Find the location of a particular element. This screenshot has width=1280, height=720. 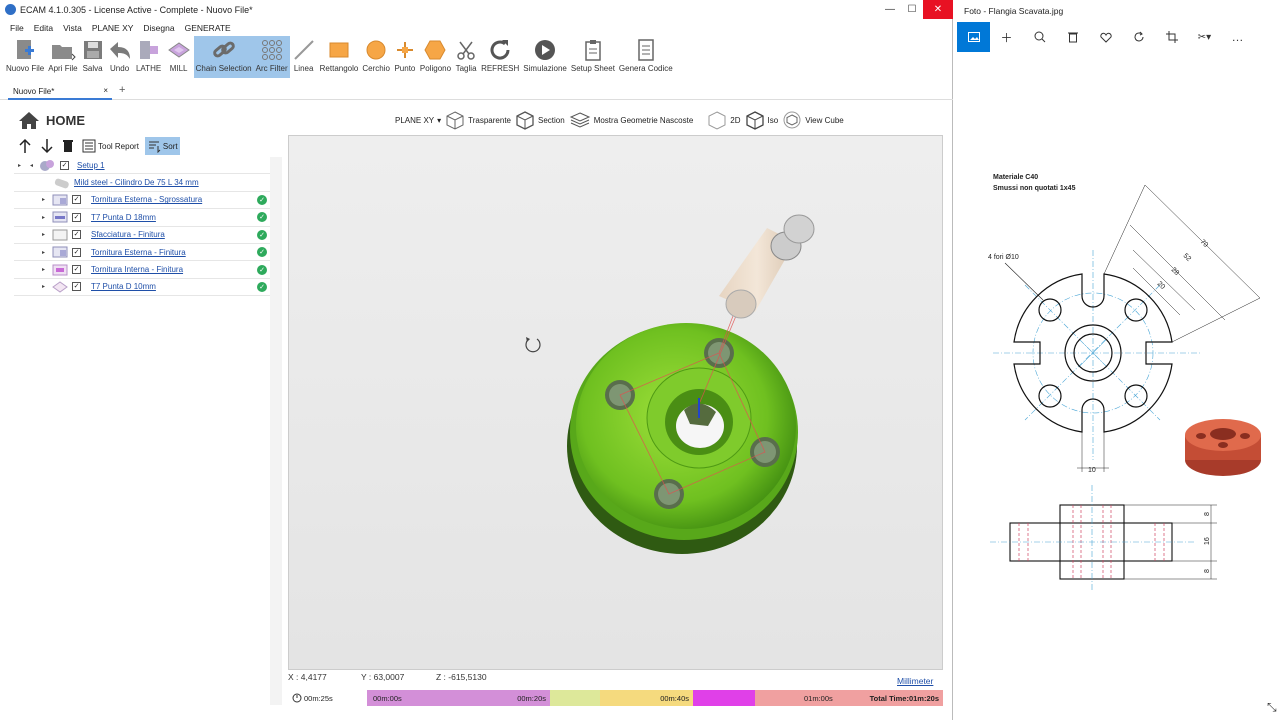

tree-row-operation: ▸ ✓ T7 Punta D 18mm ✓ is located at coordinates (142, 218).